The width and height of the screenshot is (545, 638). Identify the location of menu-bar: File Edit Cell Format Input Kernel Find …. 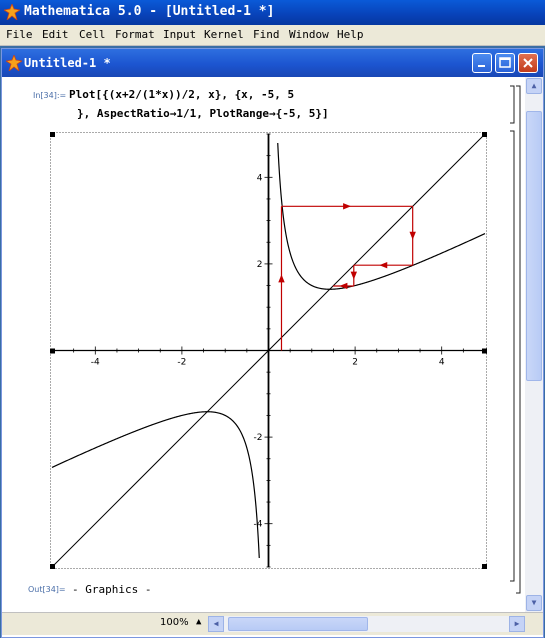
(272, 35).